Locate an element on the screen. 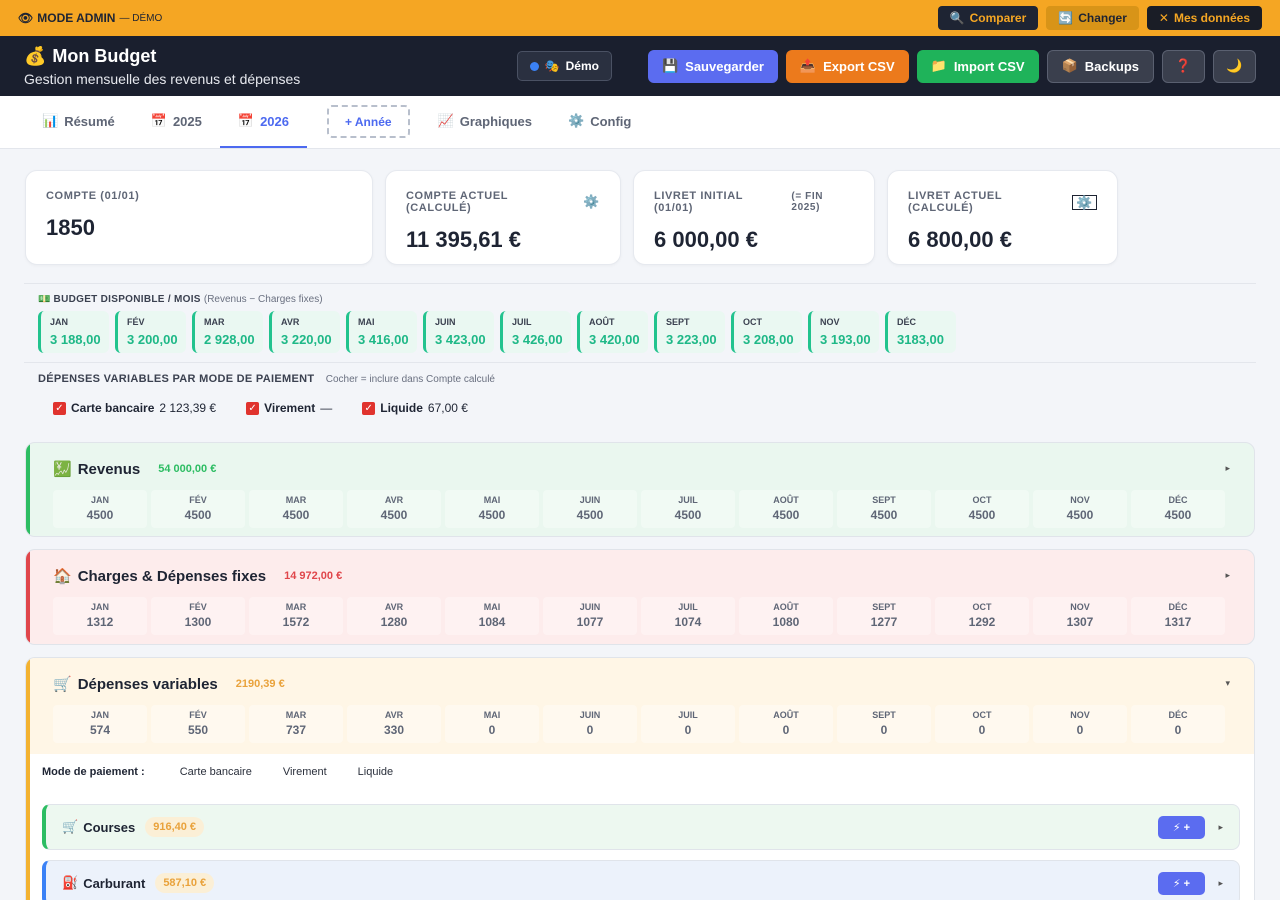 The image size is (1280, 900). checkbox-card: ✓ Carte bancaire 2 123,39 € is located at coordinates (134, 408).